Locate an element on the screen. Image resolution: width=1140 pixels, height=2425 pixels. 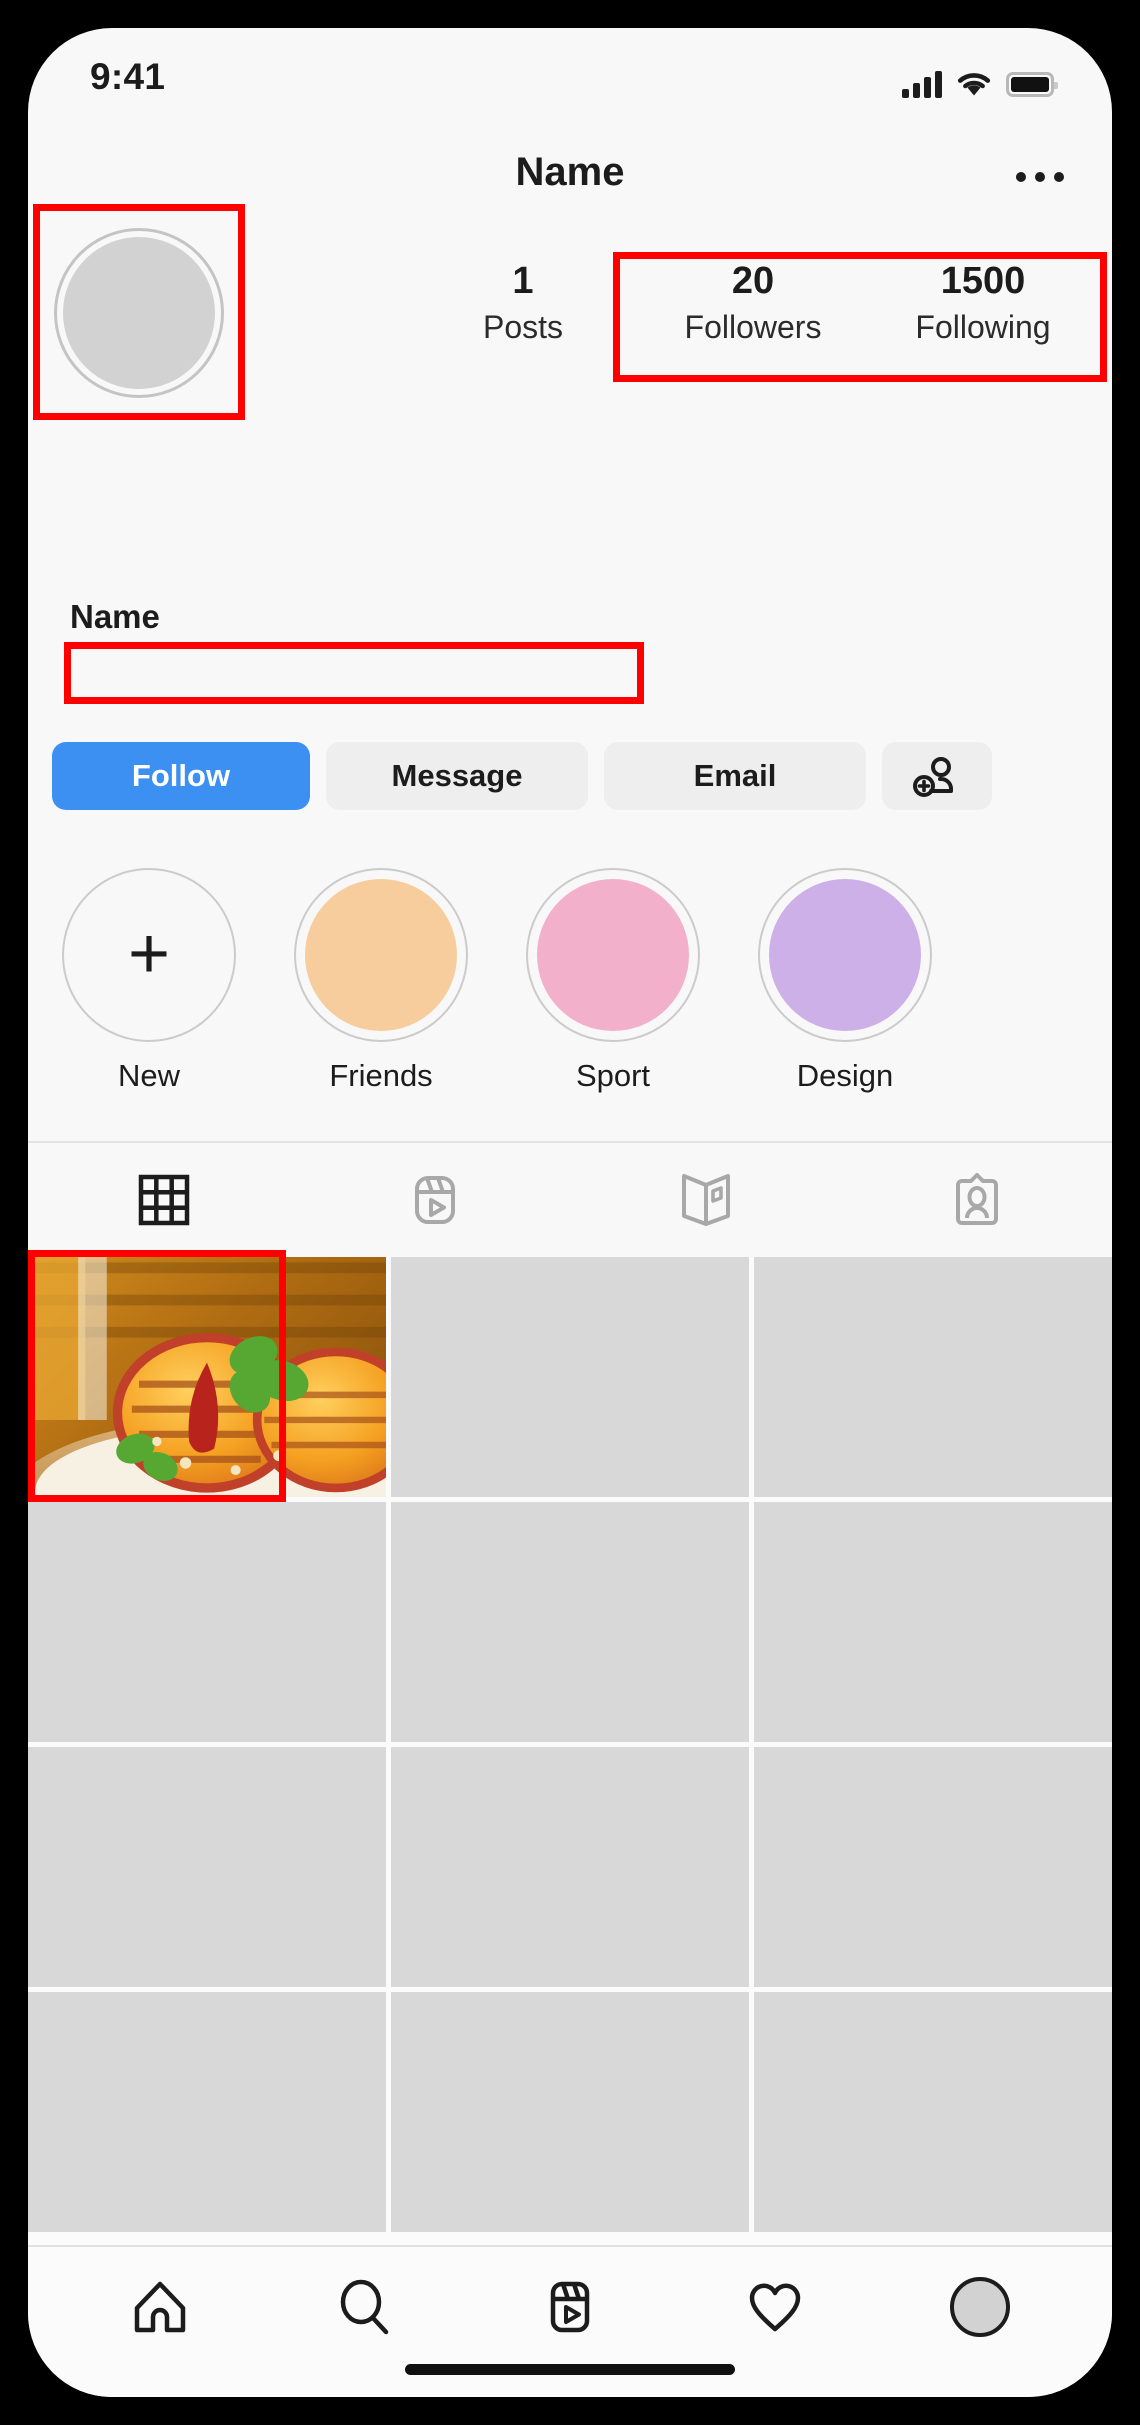
tagged-icon is located at coordinates (976, 1199).